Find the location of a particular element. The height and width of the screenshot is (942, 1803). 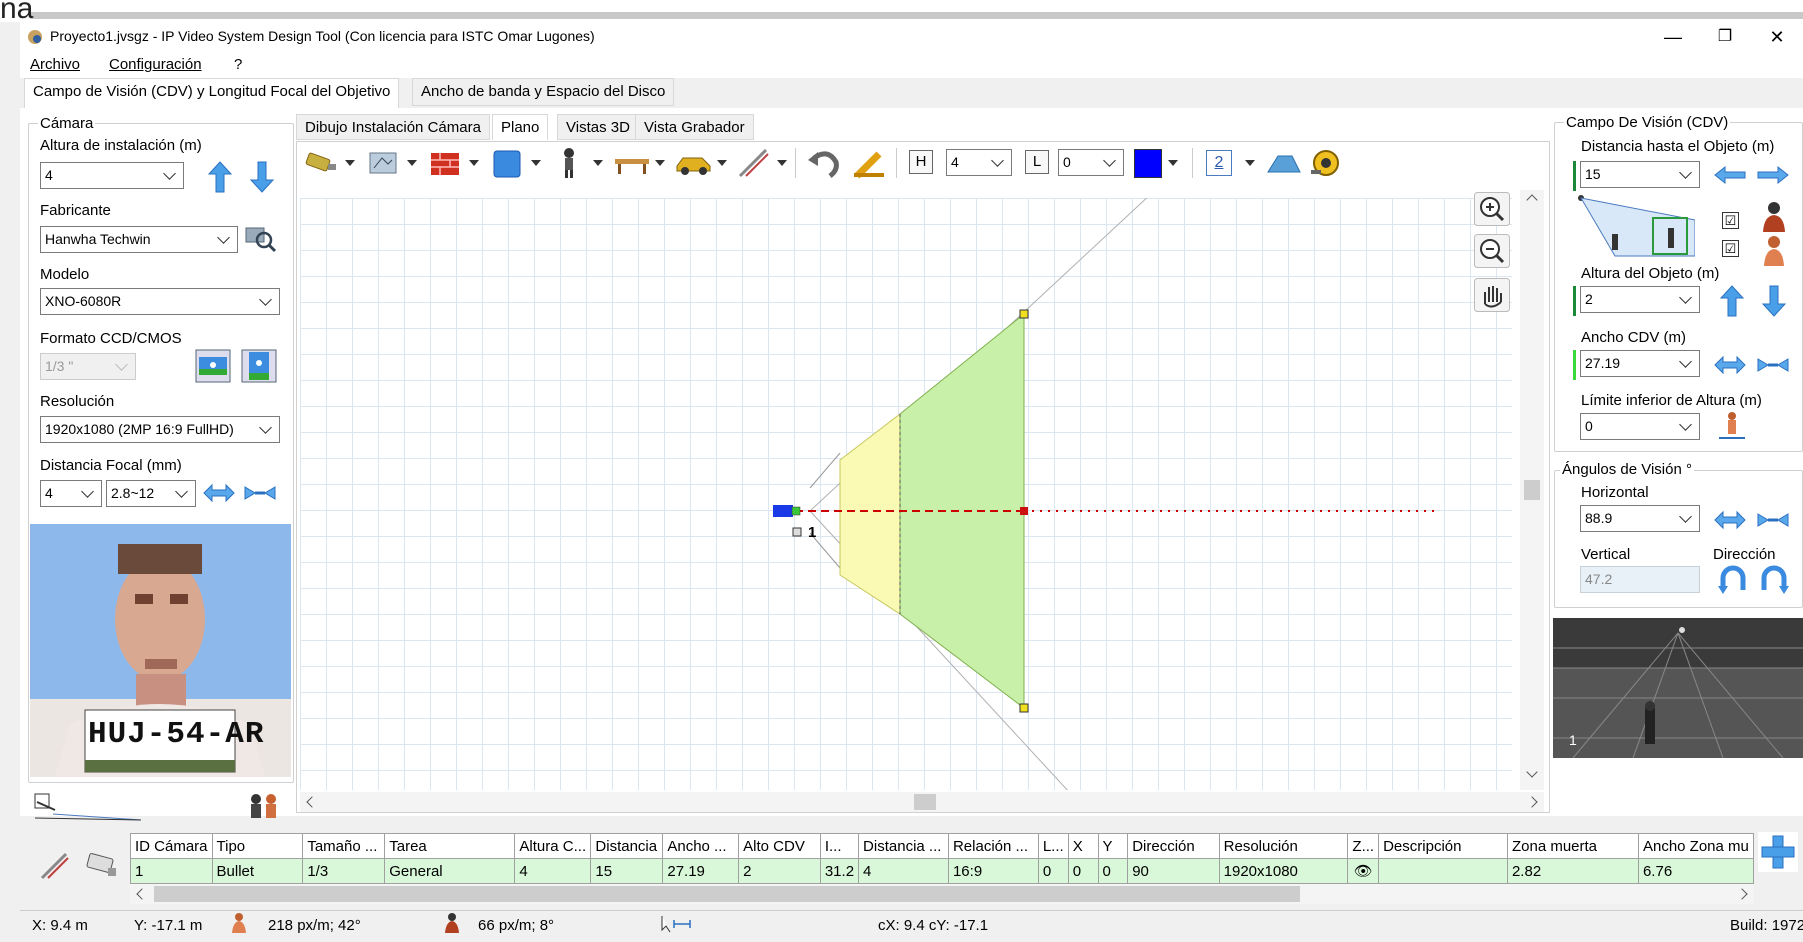

column-header: X is located at coordinates (1083, 846).